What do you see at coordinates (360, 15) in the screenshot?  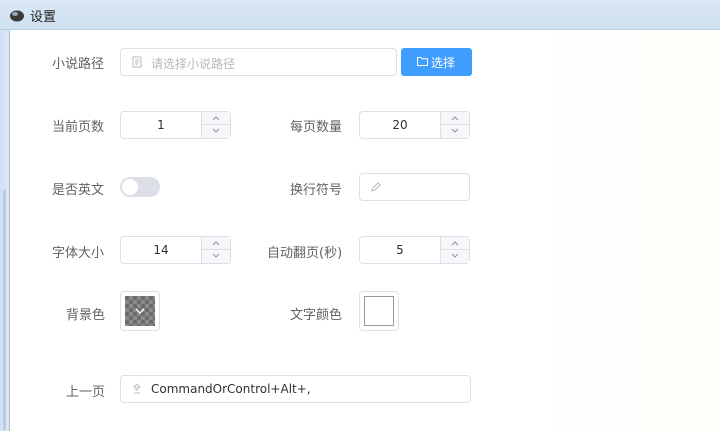 I see `window-titlebar: 设置` at bounding box center [360, 15].